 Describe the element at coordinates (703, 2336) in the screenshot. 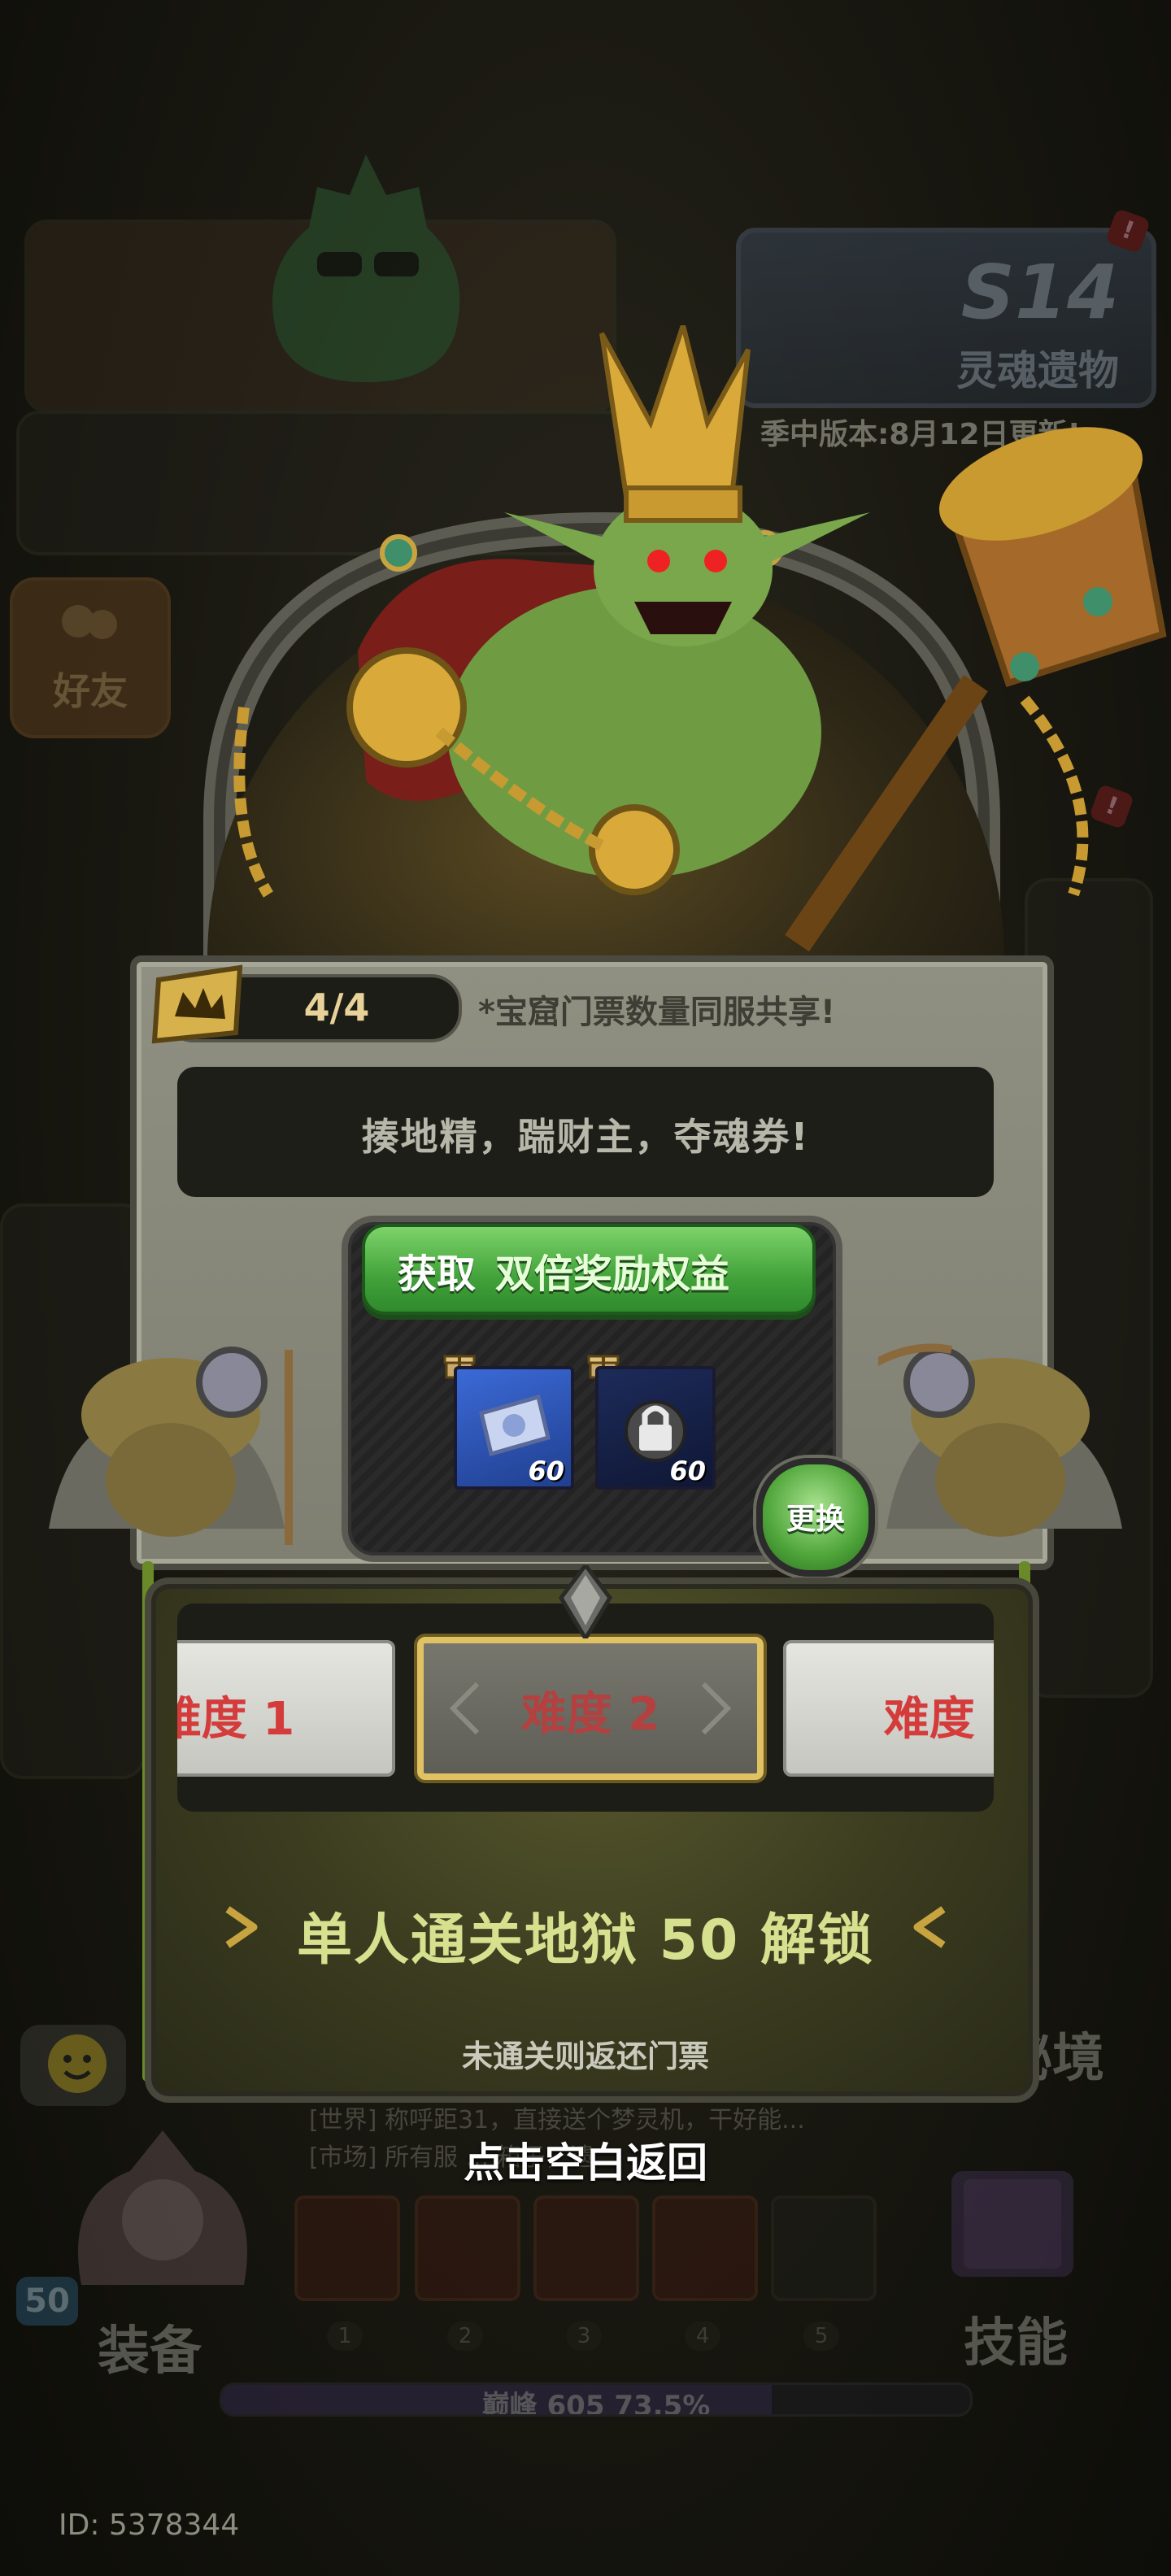

I see `slot-number: 4` at that location.